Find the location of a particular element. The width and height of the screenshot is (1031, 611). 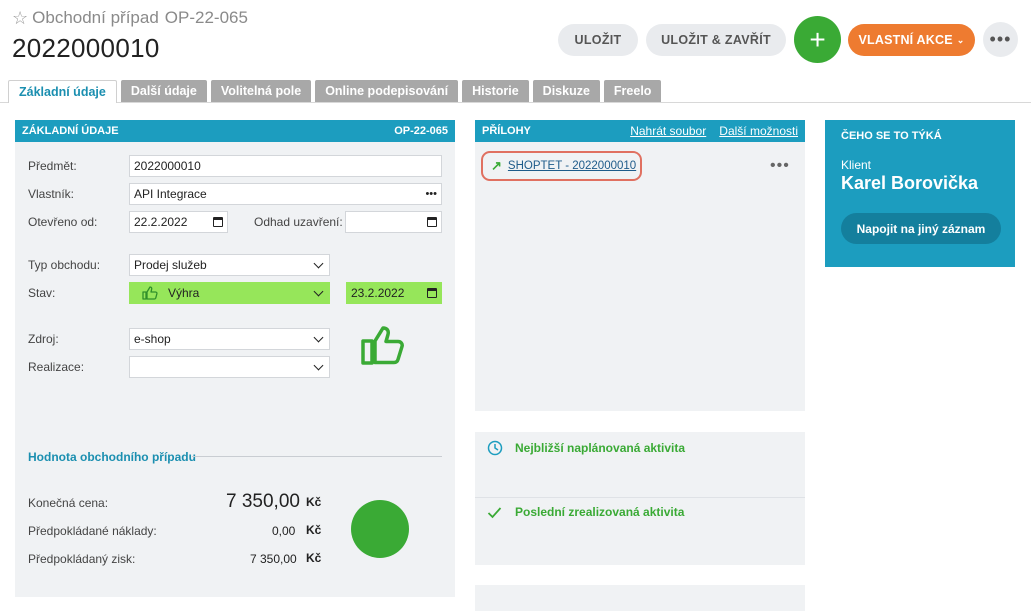

source-label: Zdroj: is located at coordinates (43, 339).